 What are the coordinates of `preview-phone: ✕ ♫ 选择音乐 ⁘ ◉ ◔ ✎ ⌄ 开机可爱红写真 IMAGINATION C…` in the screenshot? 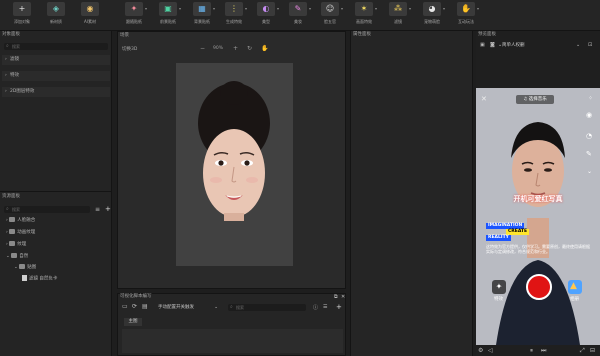 It's located at (538, 216).